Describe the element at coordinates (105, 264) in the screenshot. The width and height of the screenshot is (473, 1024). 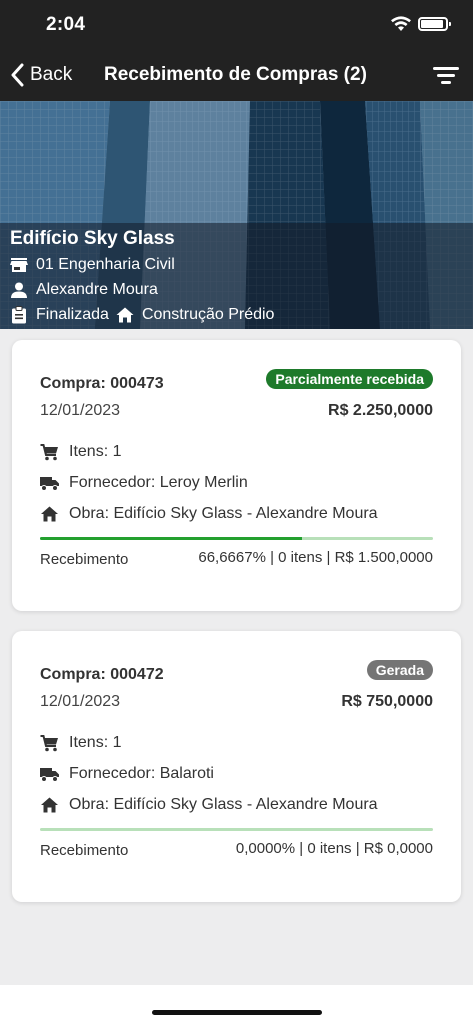
I see `company-name: 01 Engenharia Civil` at that location.